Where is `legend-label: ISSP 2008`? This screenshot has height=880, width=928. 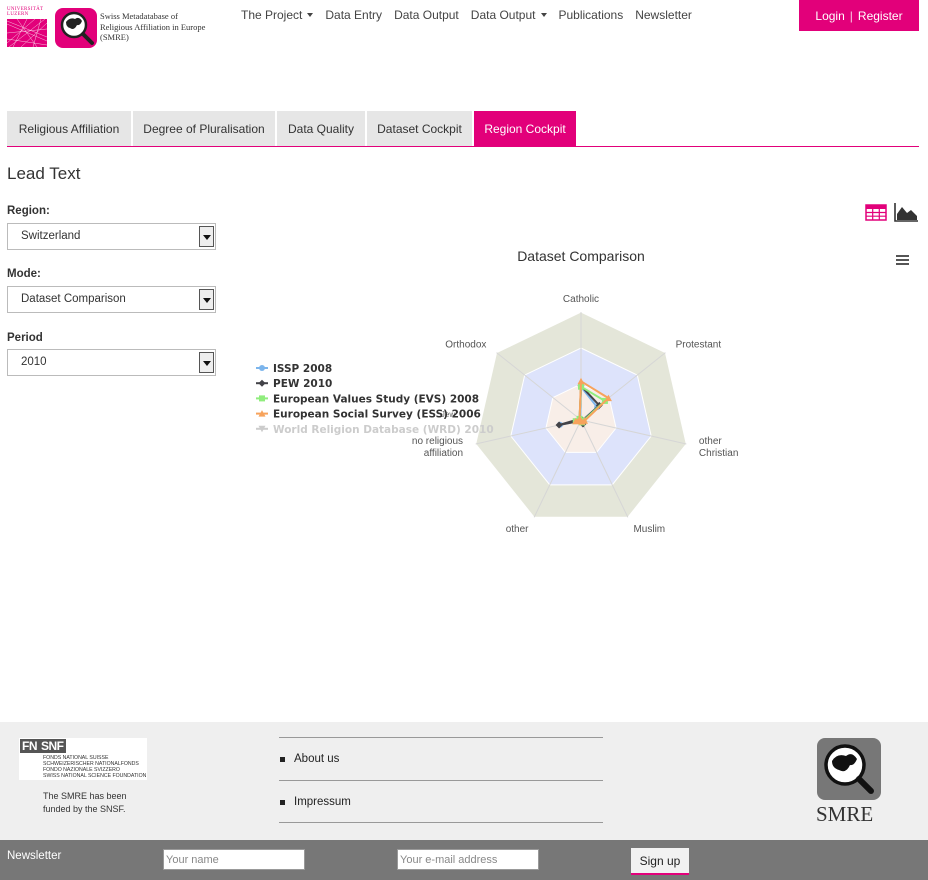 legend-label: ISSP 2008 is located at coordinates (302, 369).